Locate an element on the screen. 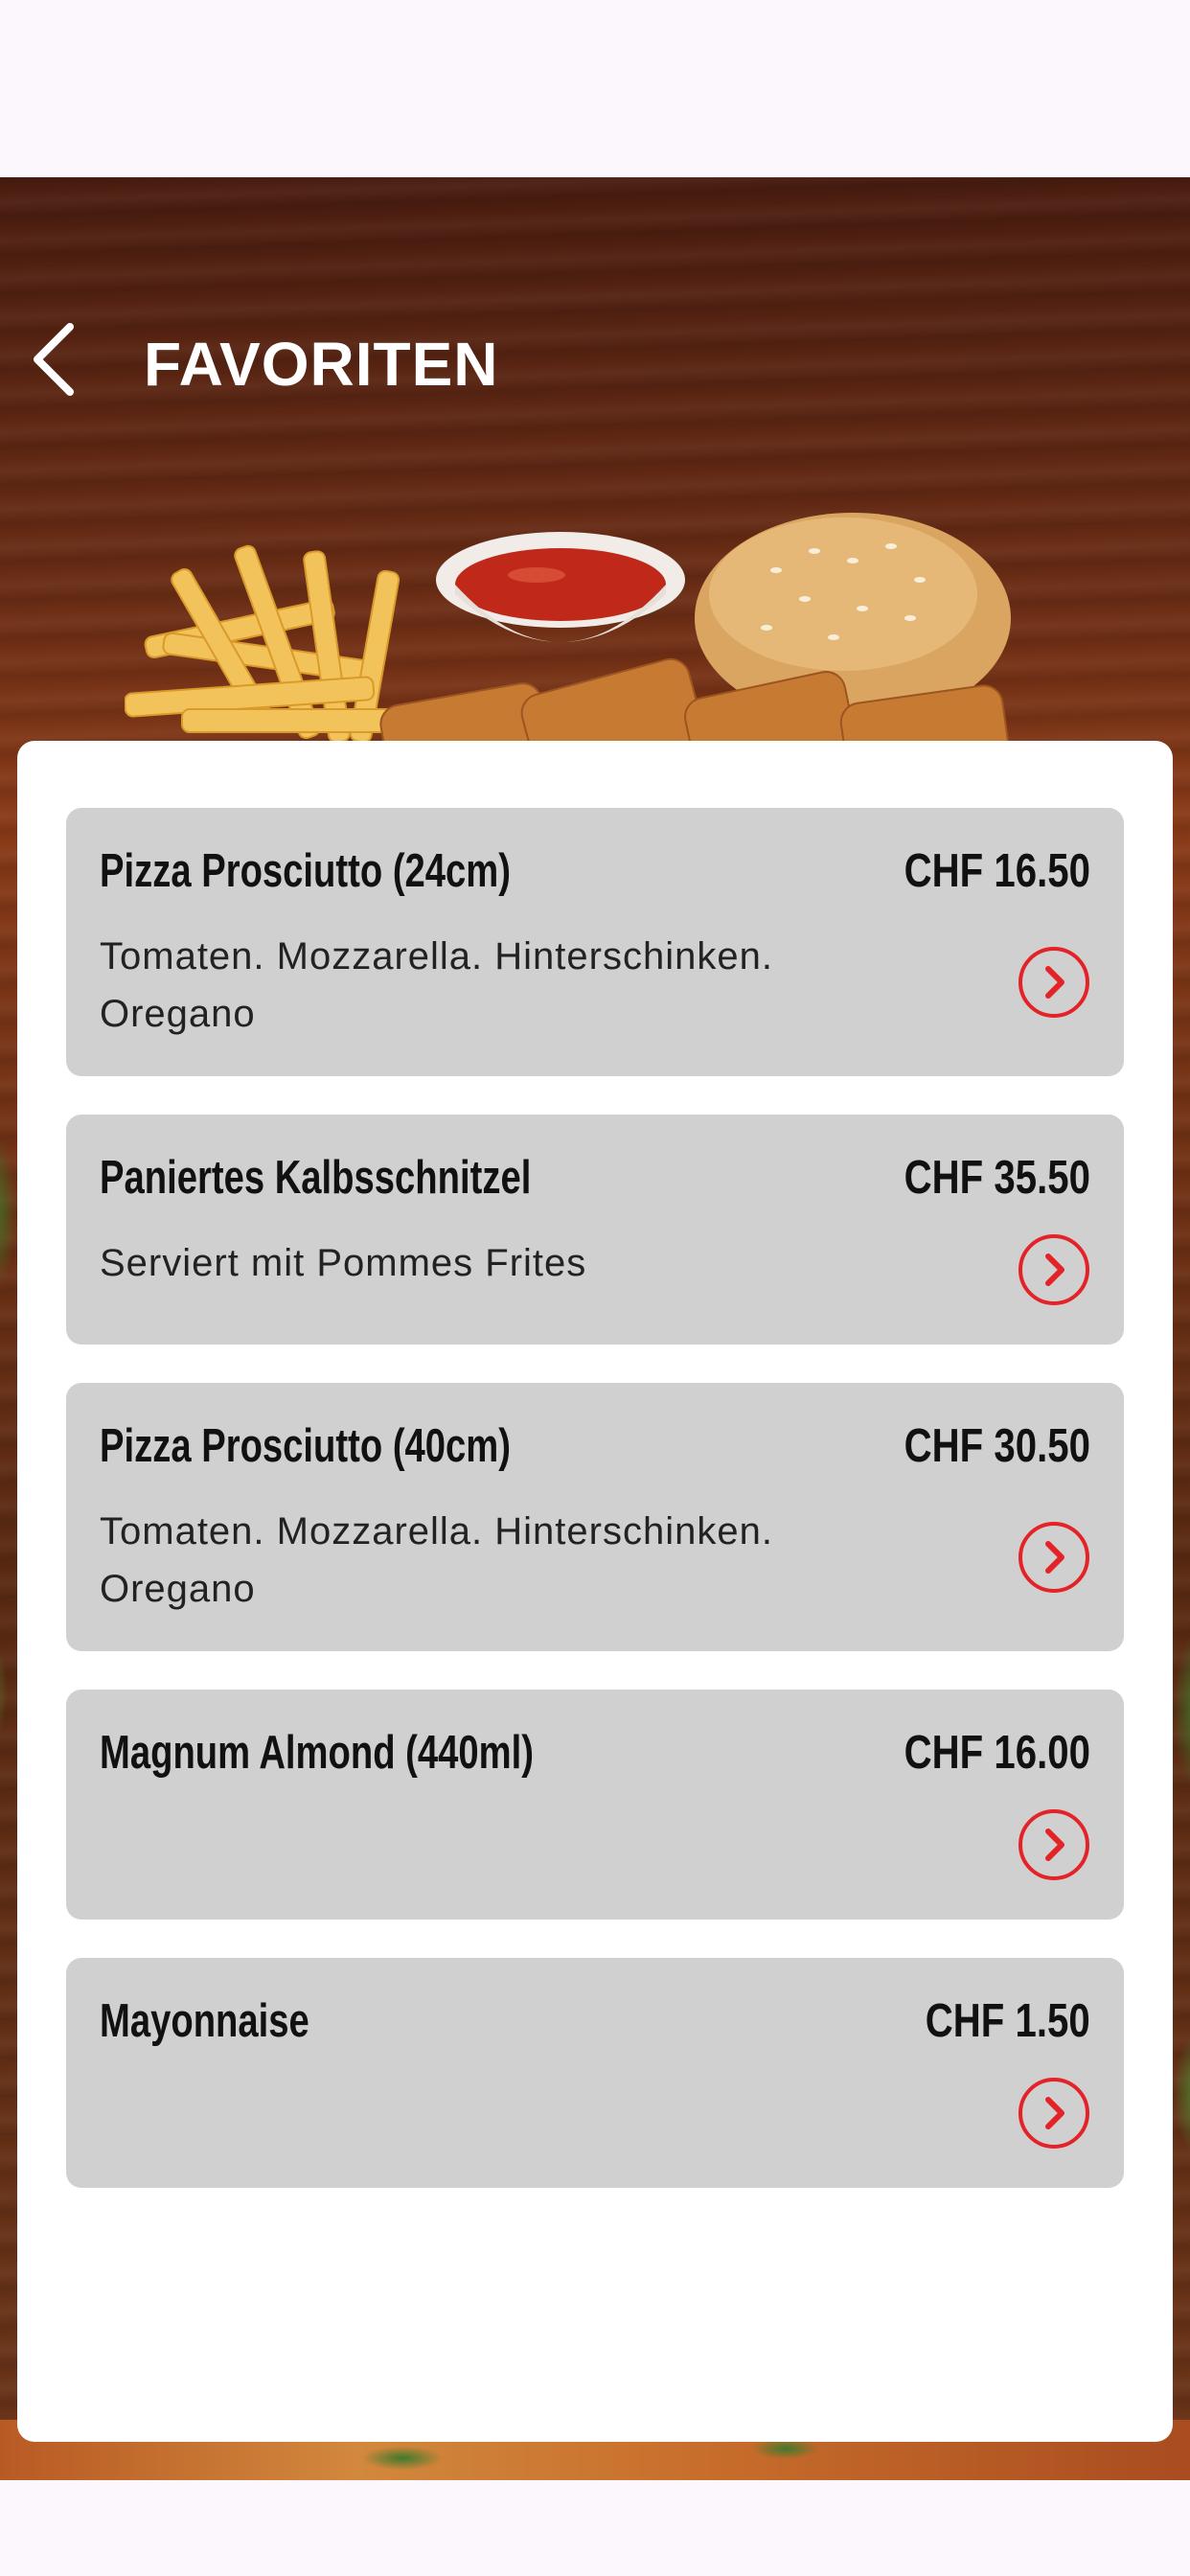 This screenshot has width=1190, height=2576. item-name: Magnum Almond (440ml) is located at coordinates (318, 1753).